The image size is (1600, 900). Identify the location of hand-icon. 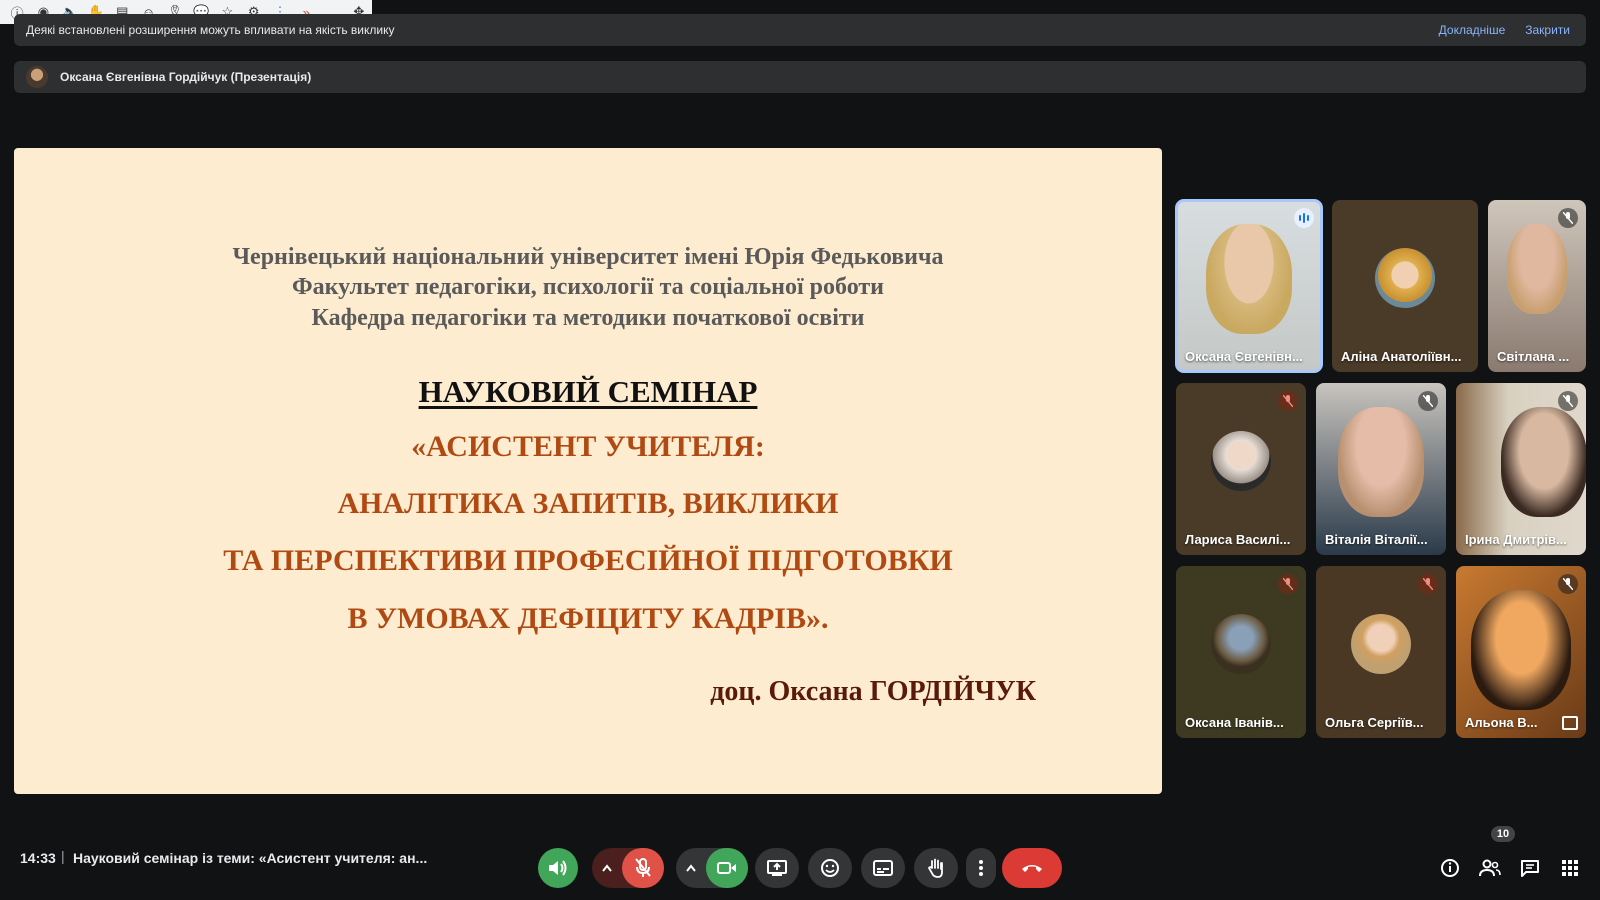
(935, 868).